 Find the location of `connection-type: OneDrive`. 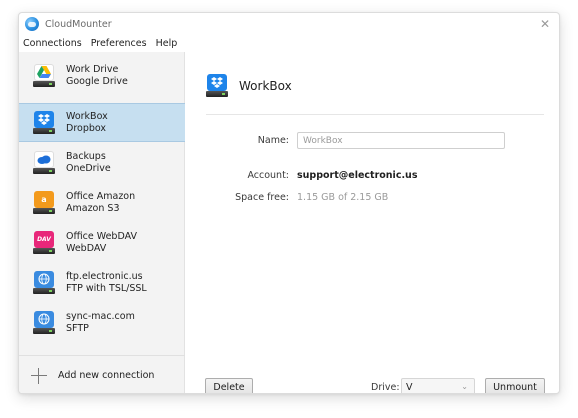

connection-type: OneDrive is located at coordinates (88, 168).